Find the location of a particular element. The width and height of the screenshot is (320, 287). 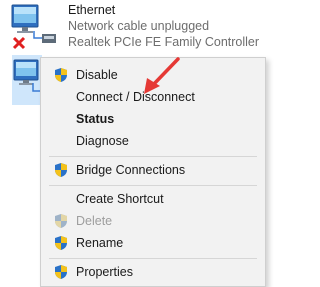

red-arrow is located at coordinates (162, 75).